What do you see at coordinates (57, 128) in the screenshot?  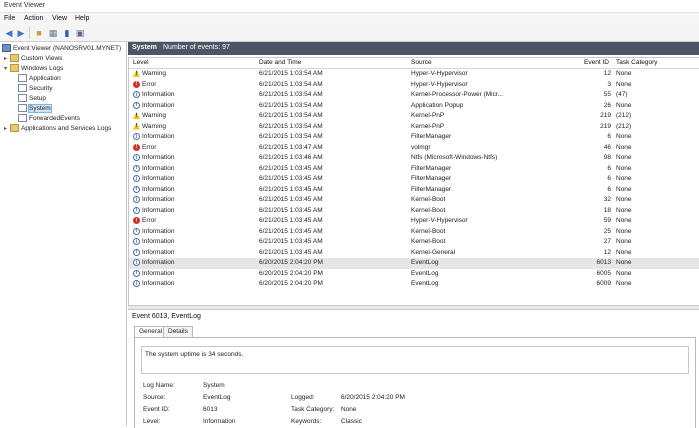 I see `tree-item-apps-services-logs: ▸ Applications and Services Logs` at bounding box center [57, 128].